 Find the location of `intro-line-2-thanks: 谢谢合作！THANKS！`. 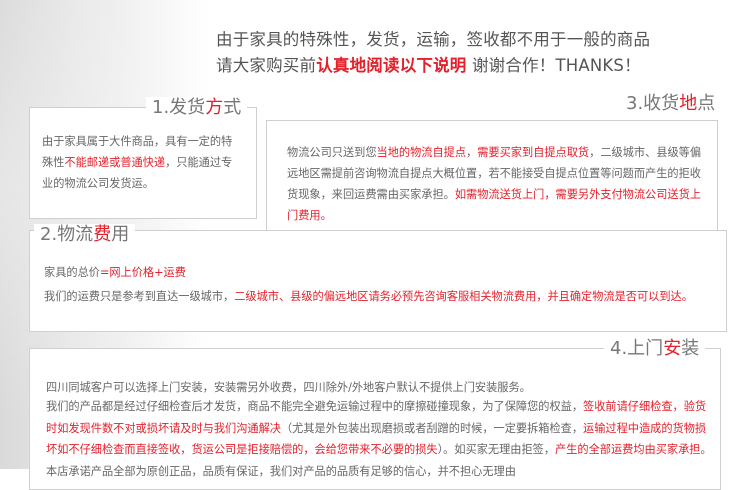

intro-line-2-thanks: 谢谢合作！THANKS！ is located at coordinates (553, 65).